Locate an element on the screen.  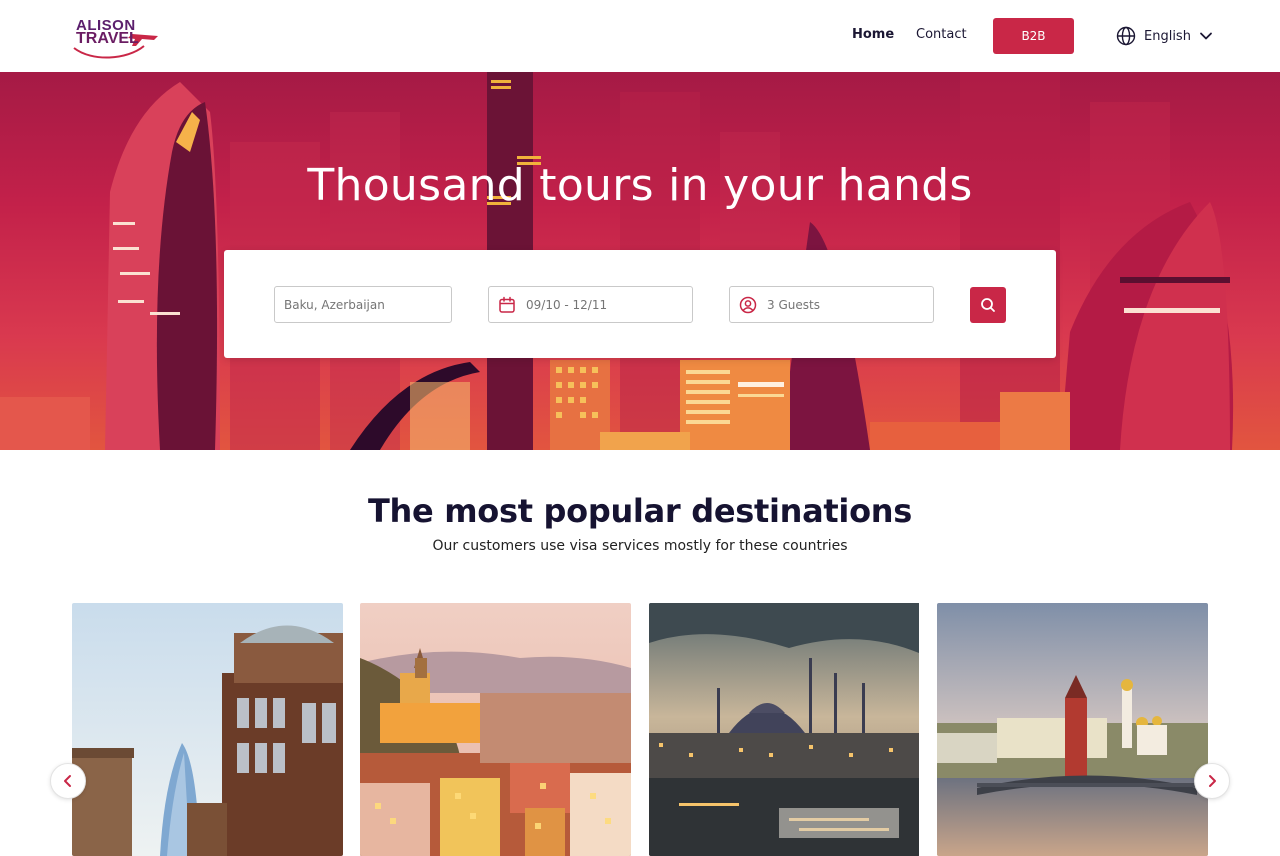
destination-card-istanbul is located at coordinates (784, 729).